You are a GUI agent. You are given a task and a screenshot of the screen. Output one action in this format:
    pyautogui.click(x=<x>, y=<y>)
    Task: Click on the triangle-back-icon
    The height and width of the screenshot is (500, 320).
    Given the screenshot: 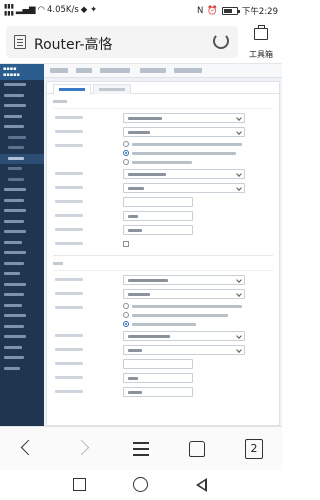 What is the action you would take?
    pyautogui.click(x=201, y=485)
    